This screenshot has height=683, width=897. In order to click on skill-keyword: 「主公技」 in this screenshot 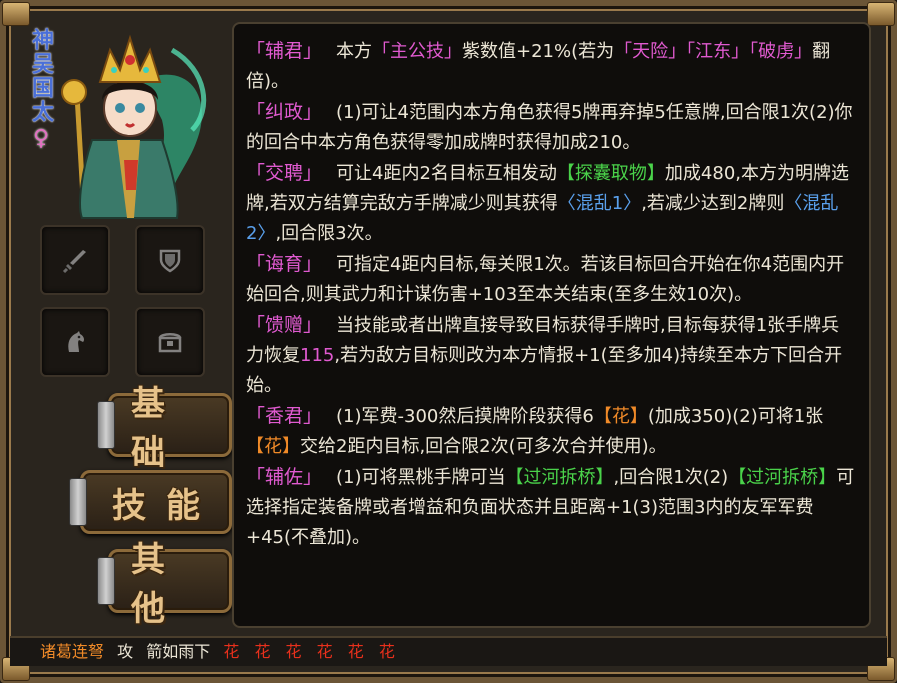, I will do `click(417, 51)`.